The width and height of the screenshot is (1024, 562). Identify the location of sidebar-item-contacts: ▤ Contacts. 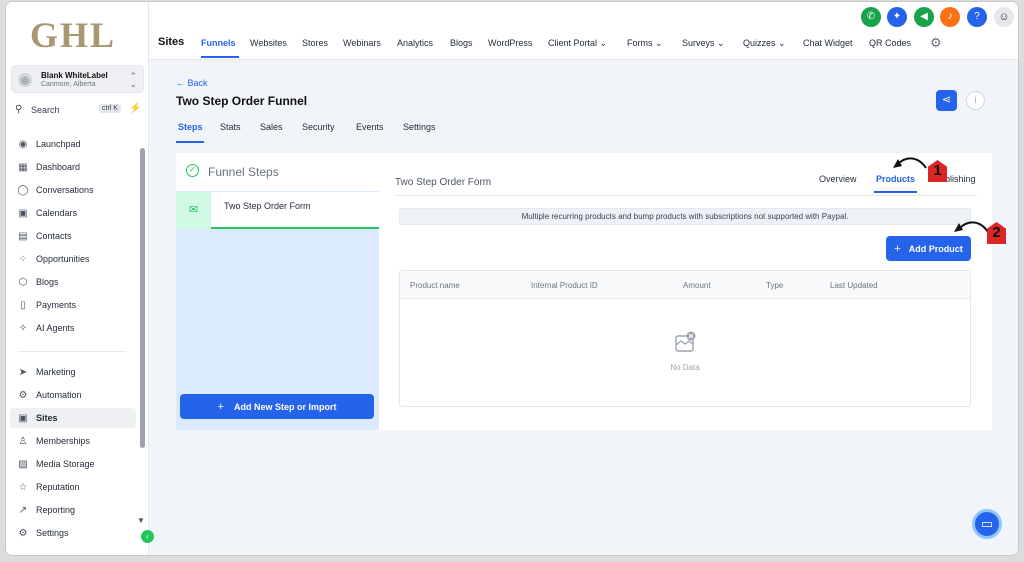
(71, 236).